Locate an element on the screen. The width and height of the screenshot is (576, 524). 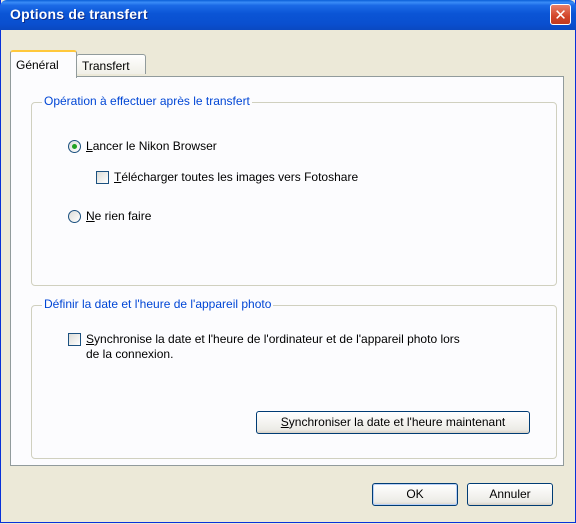
checkbox-sync-on-connect is located at coordinates (74, 339).